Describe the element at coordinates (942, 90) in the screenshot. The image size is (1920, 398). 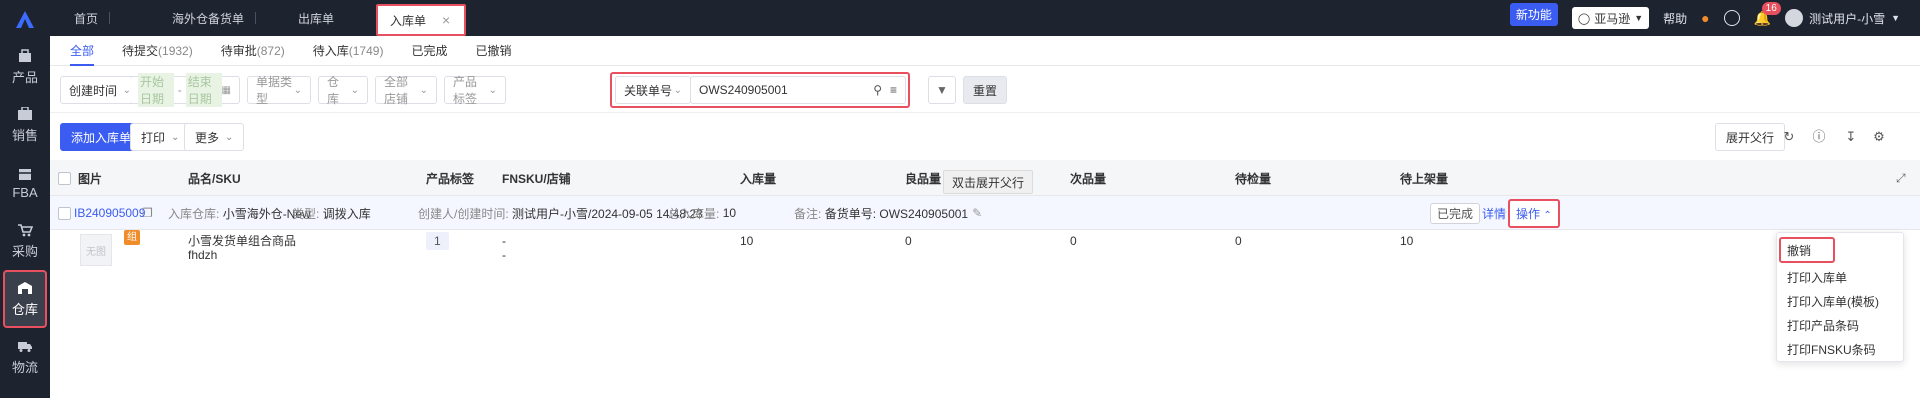
I see `advanced-filter-button: ▼` at that location.